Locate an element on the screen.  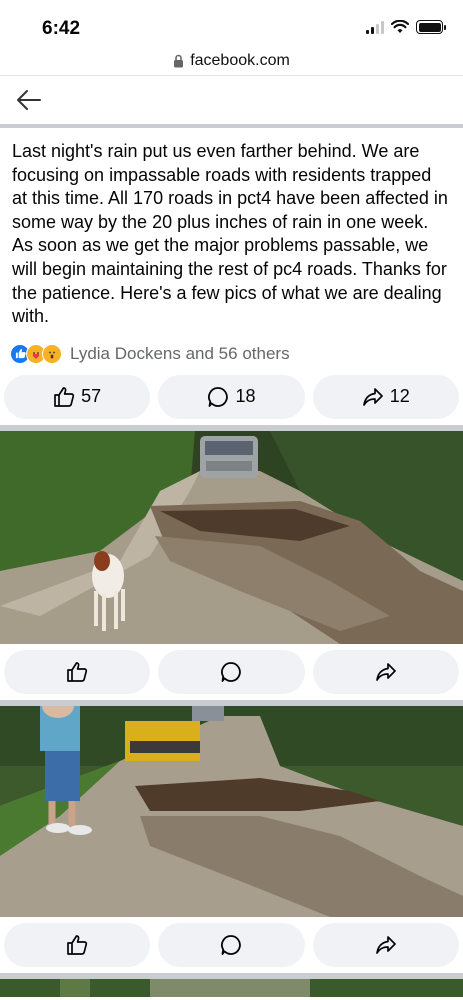
reactions-summary: Lydia Dockens and 56 others is located at coordinates (231, 349).